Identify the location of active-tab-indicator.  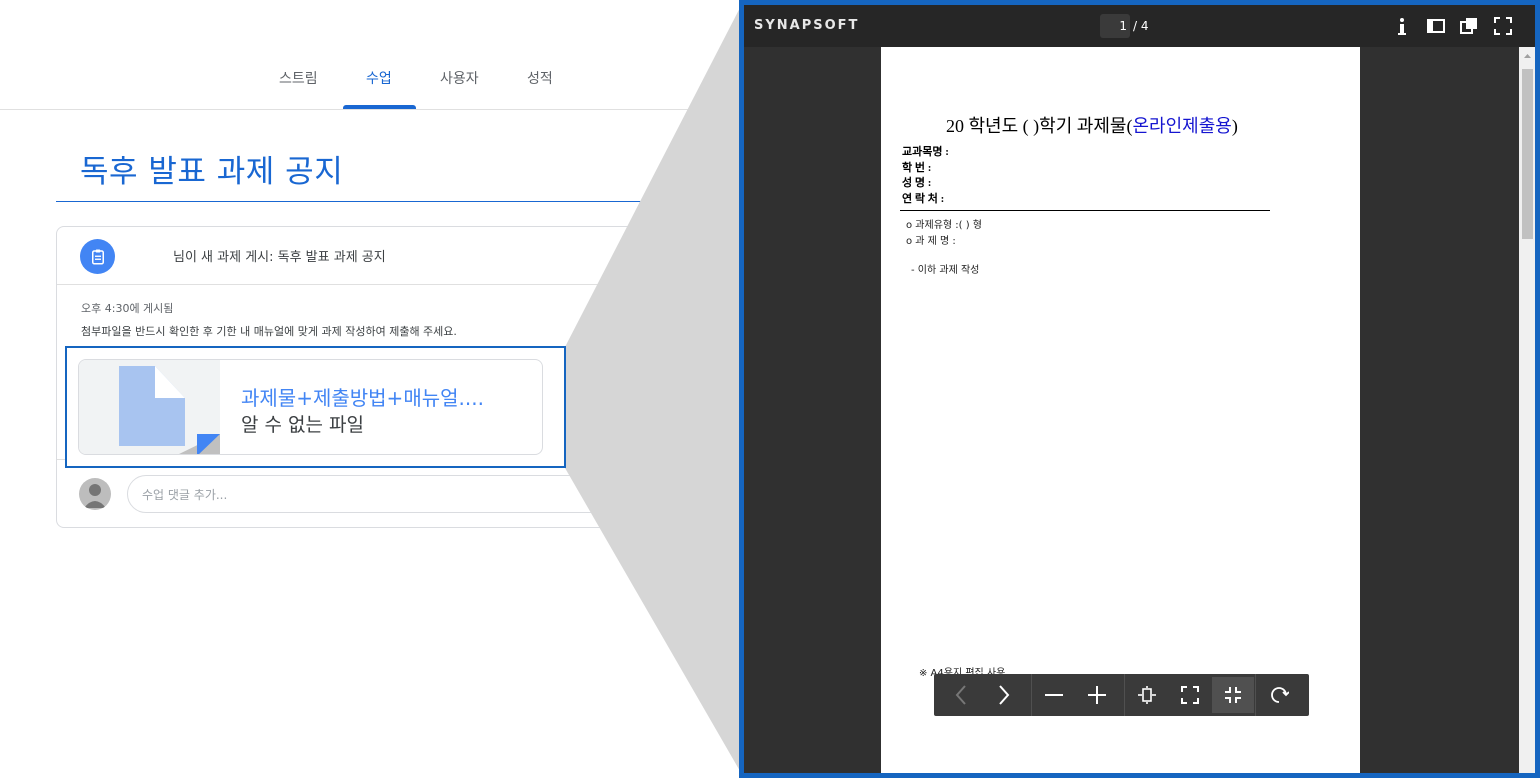
(379, 107).